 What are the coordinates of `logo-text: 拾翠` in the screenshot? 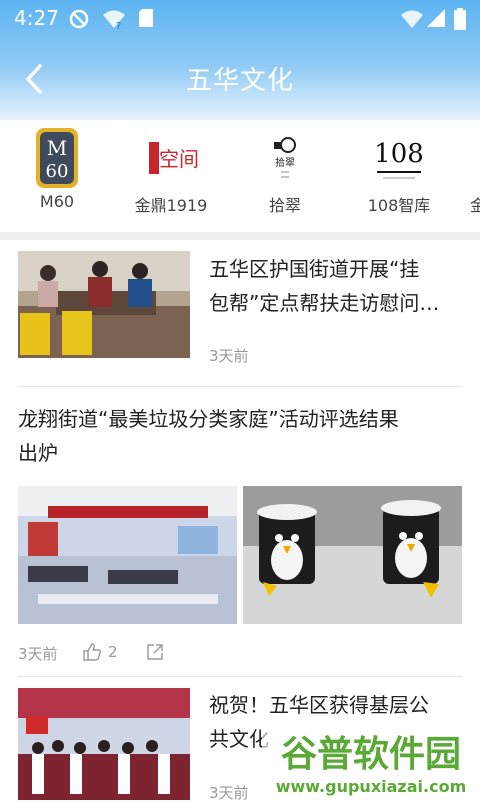 It's located at (285, 162).